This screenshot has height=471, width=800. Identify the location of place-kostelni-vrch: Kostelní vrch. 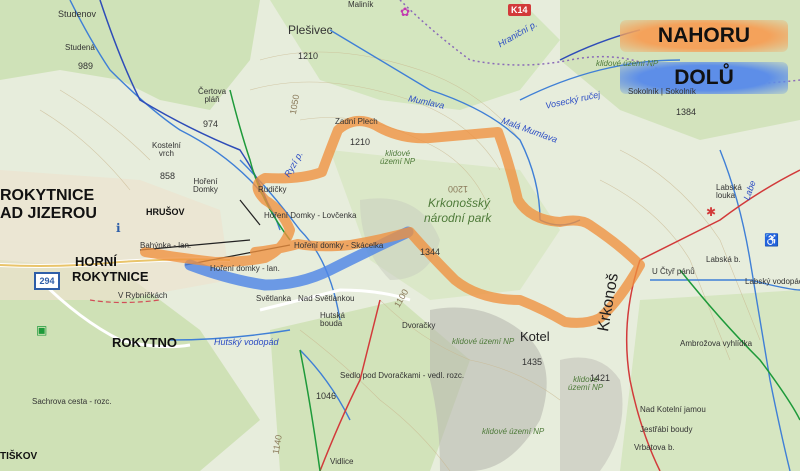
(166, 149).